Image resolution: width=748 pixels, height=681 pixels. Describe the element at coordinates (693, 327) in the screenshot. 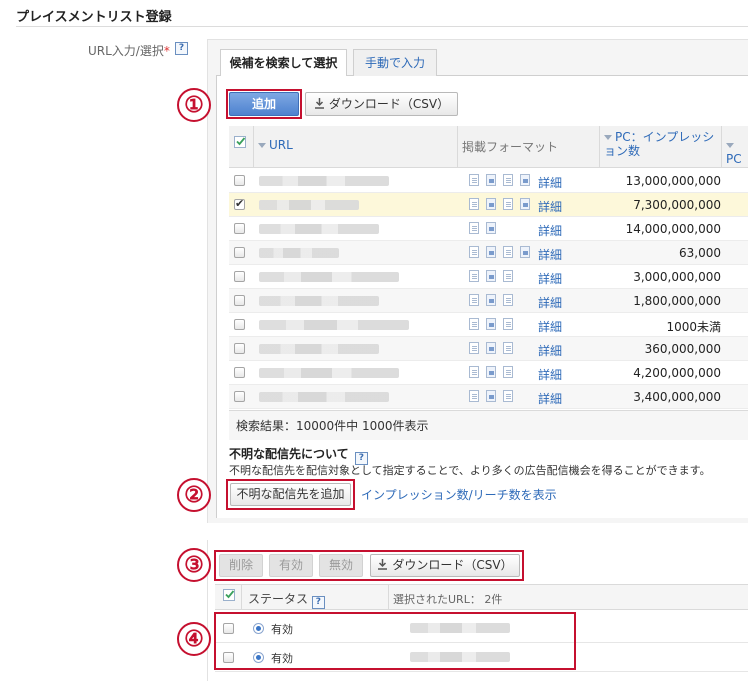

I see `impressions-value: 1000未満` at that location.